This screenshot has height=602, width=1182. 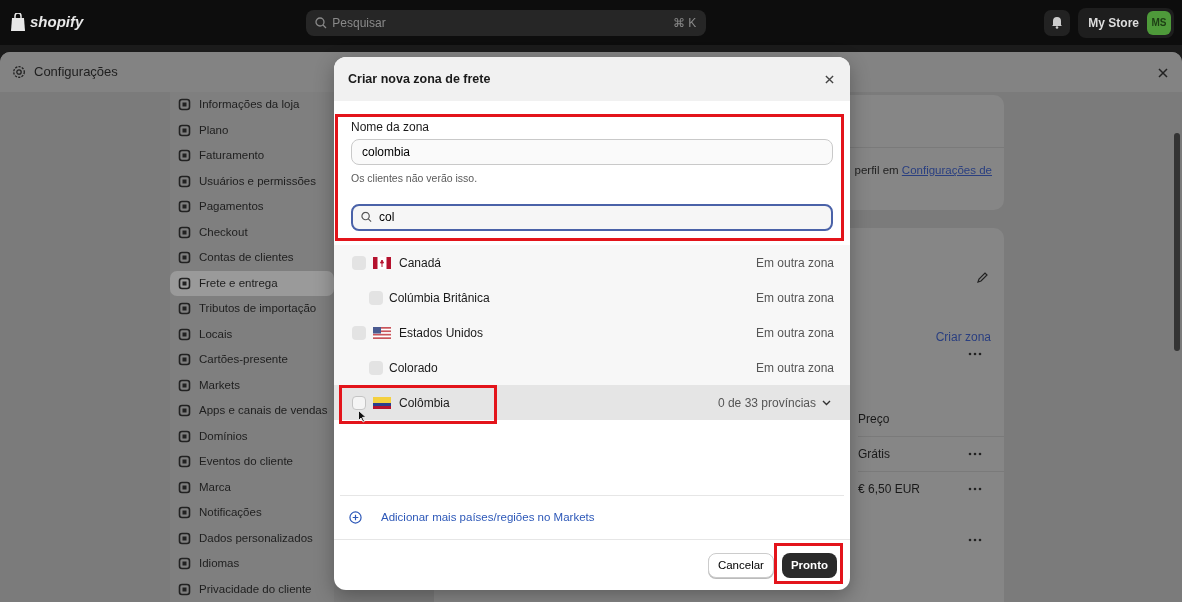 I want to click on done-button: Pronto, so click(x=809, y=565).